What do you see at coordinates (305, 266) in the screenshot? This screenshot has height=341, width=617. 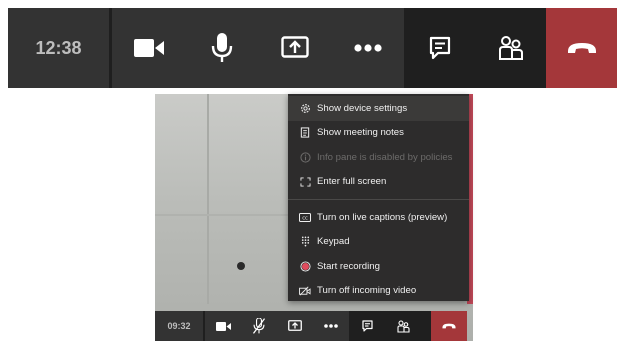 I see `record-icon` at bounding box center [305, 266].